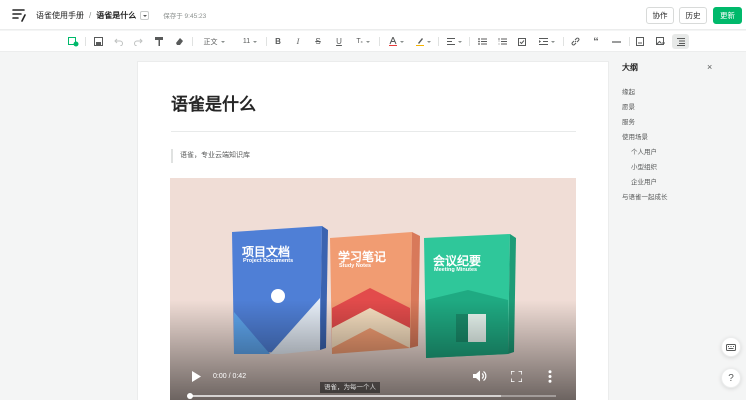 Image resolution: width=746 pixels, height=400 pixels. I want to click on indent-icon, so click(547, 41).